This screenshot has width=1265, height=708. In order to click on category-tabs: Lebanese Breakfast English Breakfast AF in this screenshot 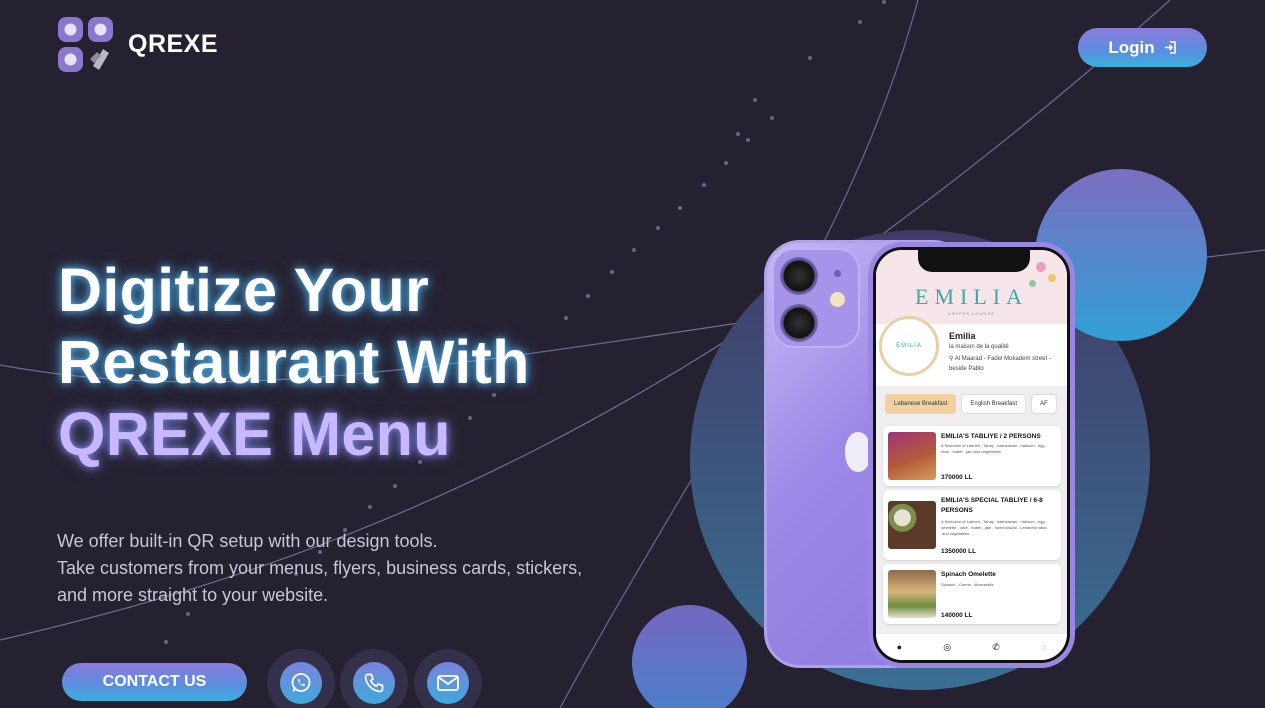, I will do `click(971, 404)`.